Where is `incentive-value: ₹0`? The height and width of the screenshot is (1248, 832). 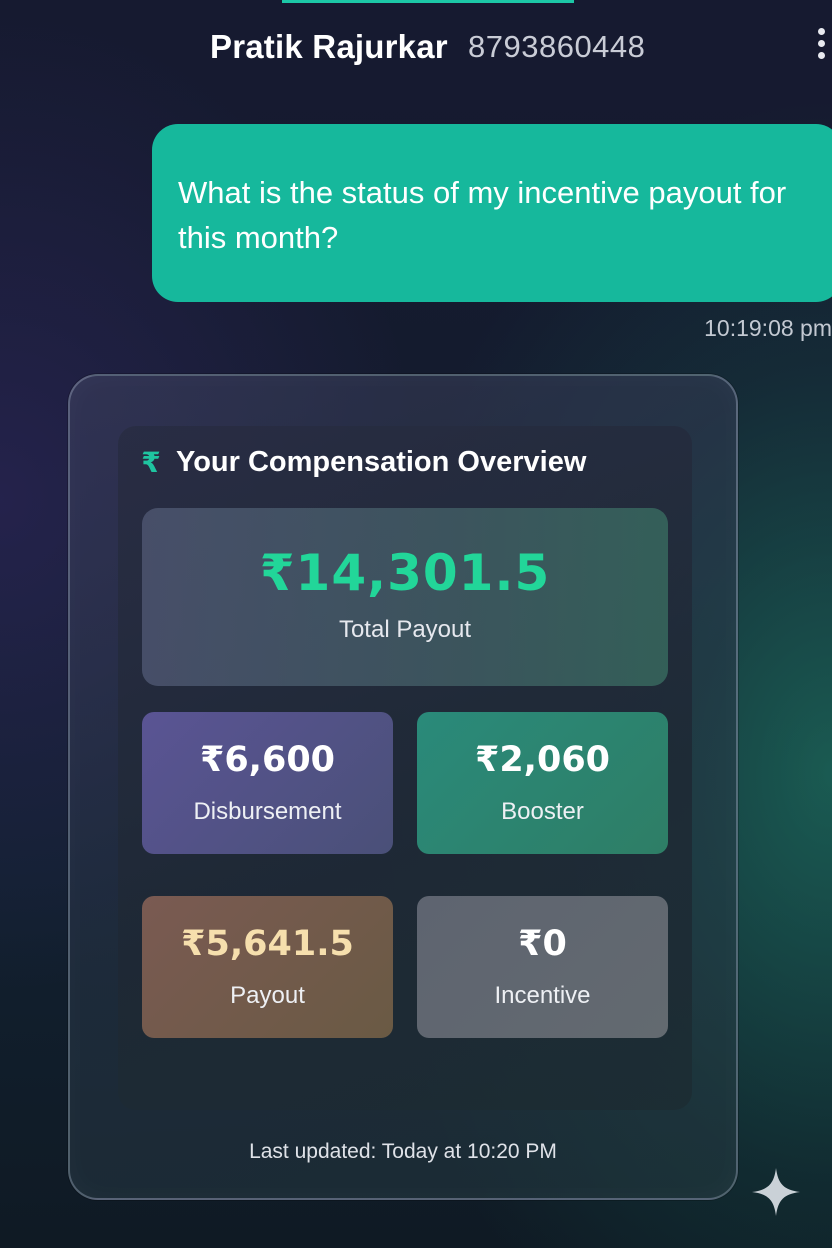
incentive-value: ₹0 is located at coordinates (542, 944).